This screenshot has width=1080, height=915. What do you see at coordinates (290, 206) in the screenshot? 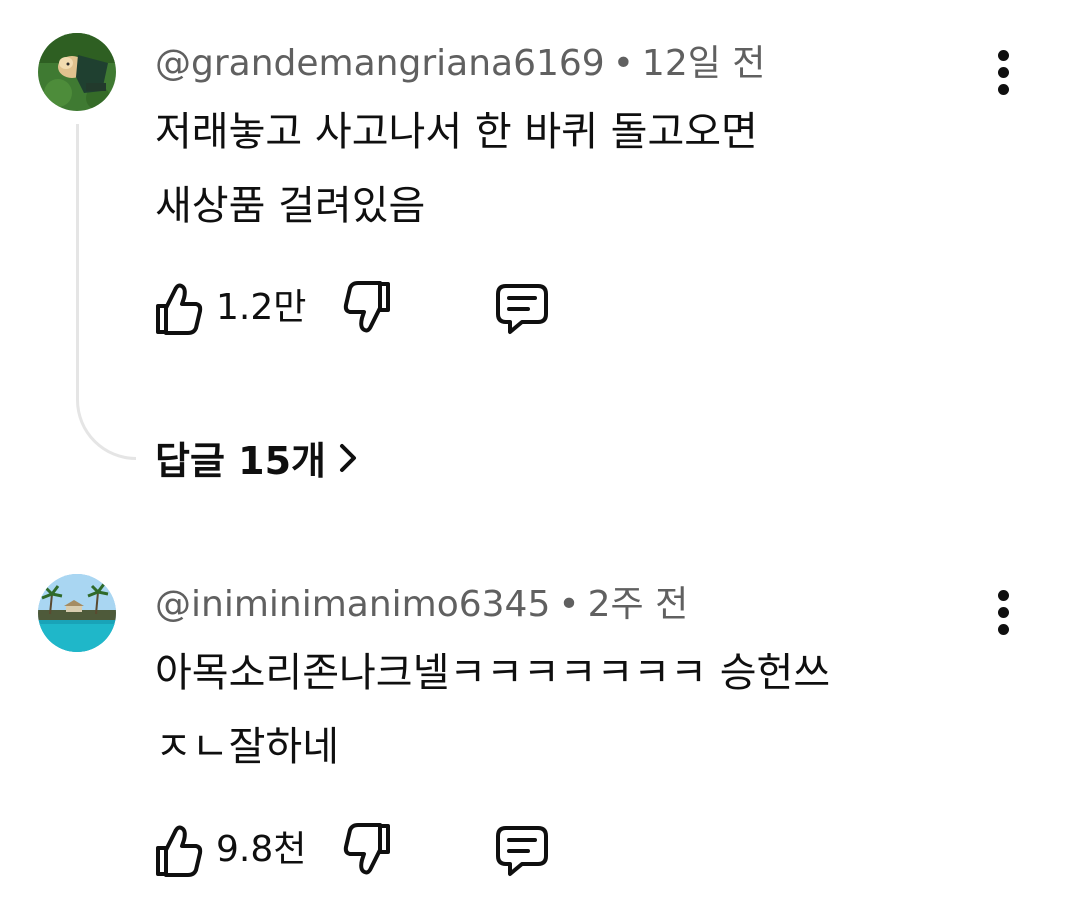
I see `comment-text-line: 새상품 걸려있음` at bounding box center [290, 206].